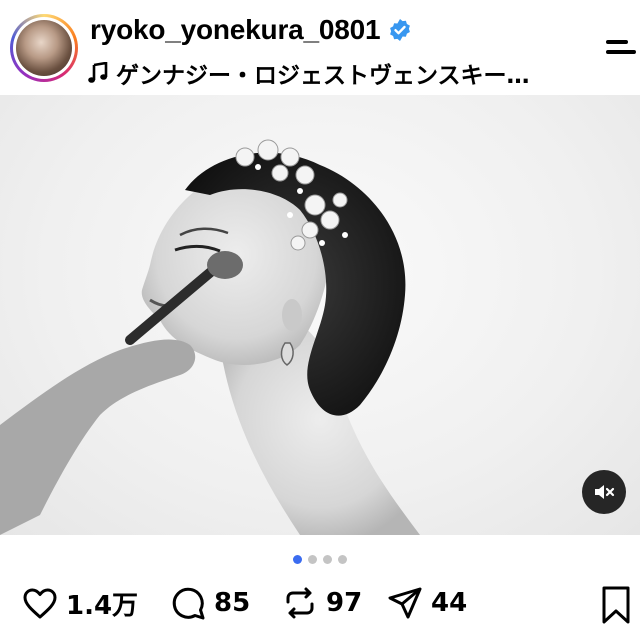  I want to click on like-count: 1.4万, so click(102, 606).